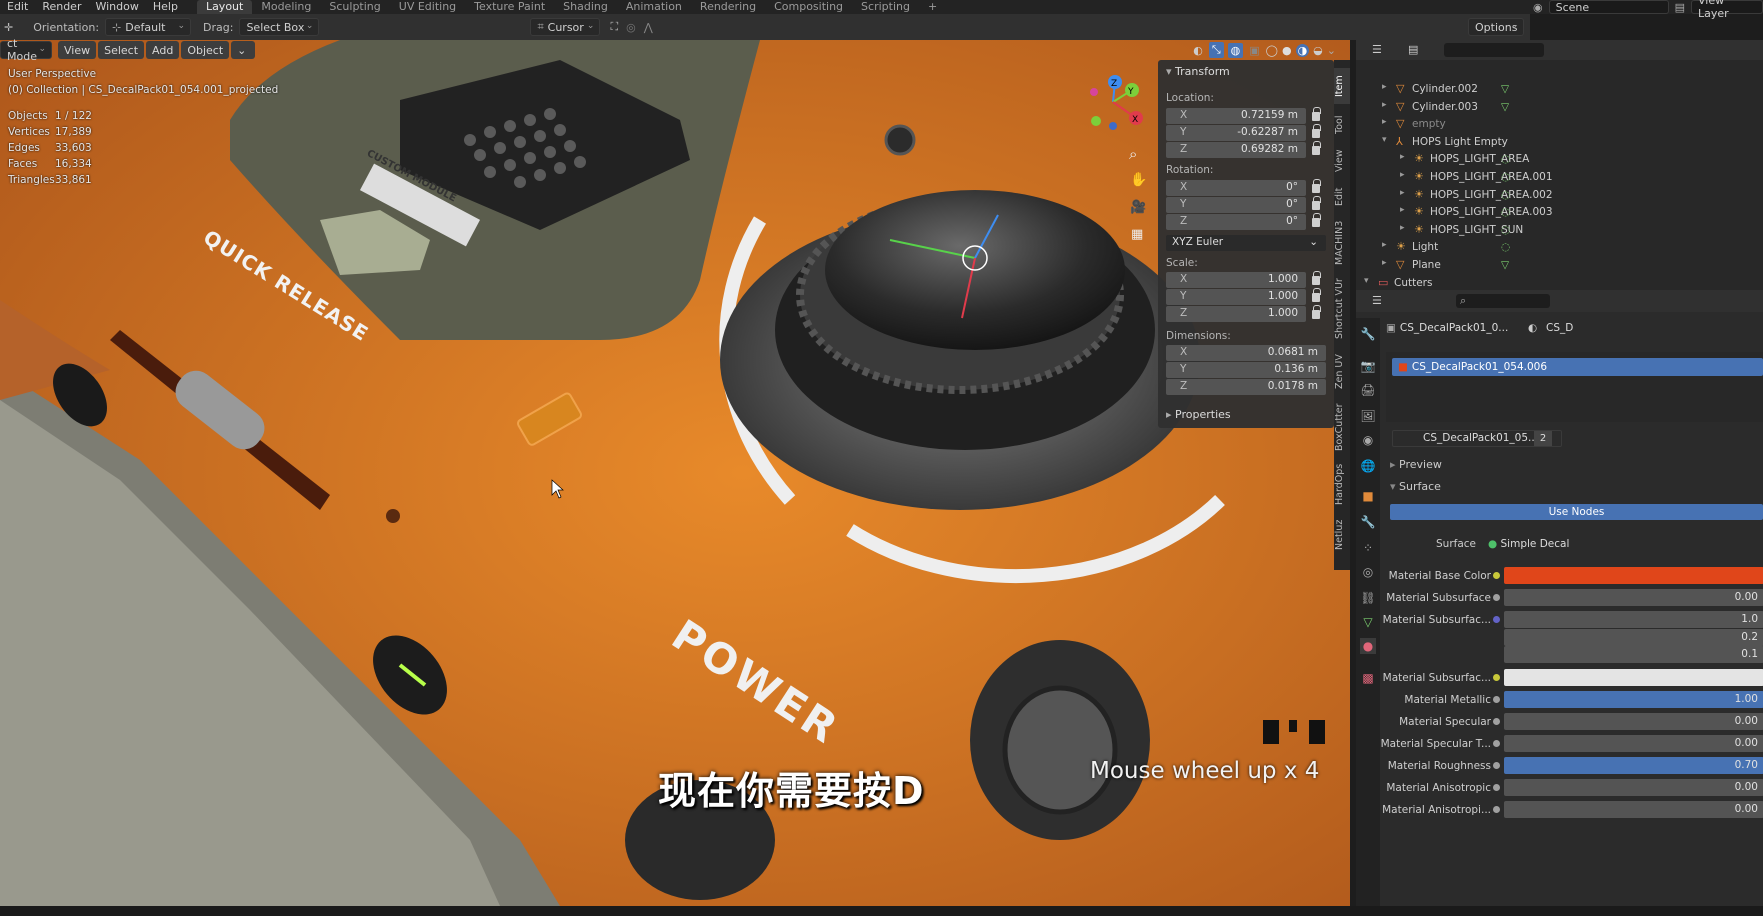 The image size is (1763, 916). Describe the element at coordinates (631, 27) in the screenshot. I see `proportional-edit-icon: ◎` at that location.